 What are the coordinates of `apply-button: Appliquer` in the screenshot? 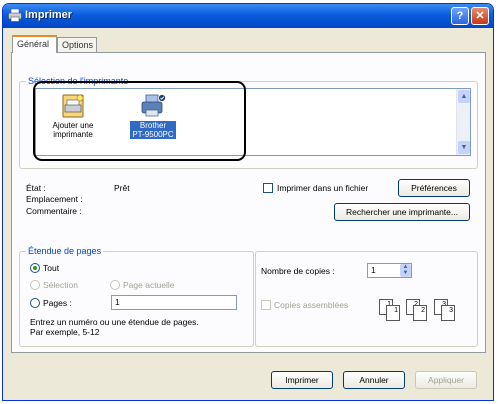 It's located at (446, 380).